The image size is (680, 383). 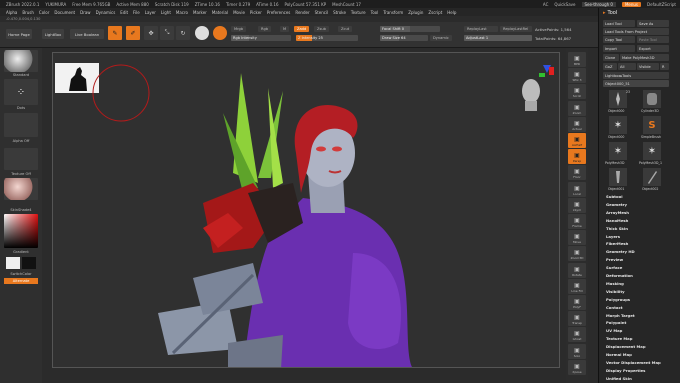 What do you see at coordinates (29, 263) in the screenshot?
I see `secondary-color-swatch` at bounding box center [29, 263].